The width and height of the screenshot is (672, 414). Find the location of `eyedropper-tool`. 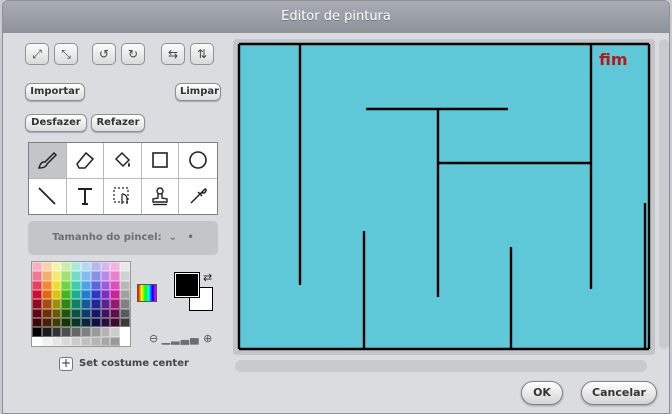

eyedropper-tool is located at coordinates (198, 197).